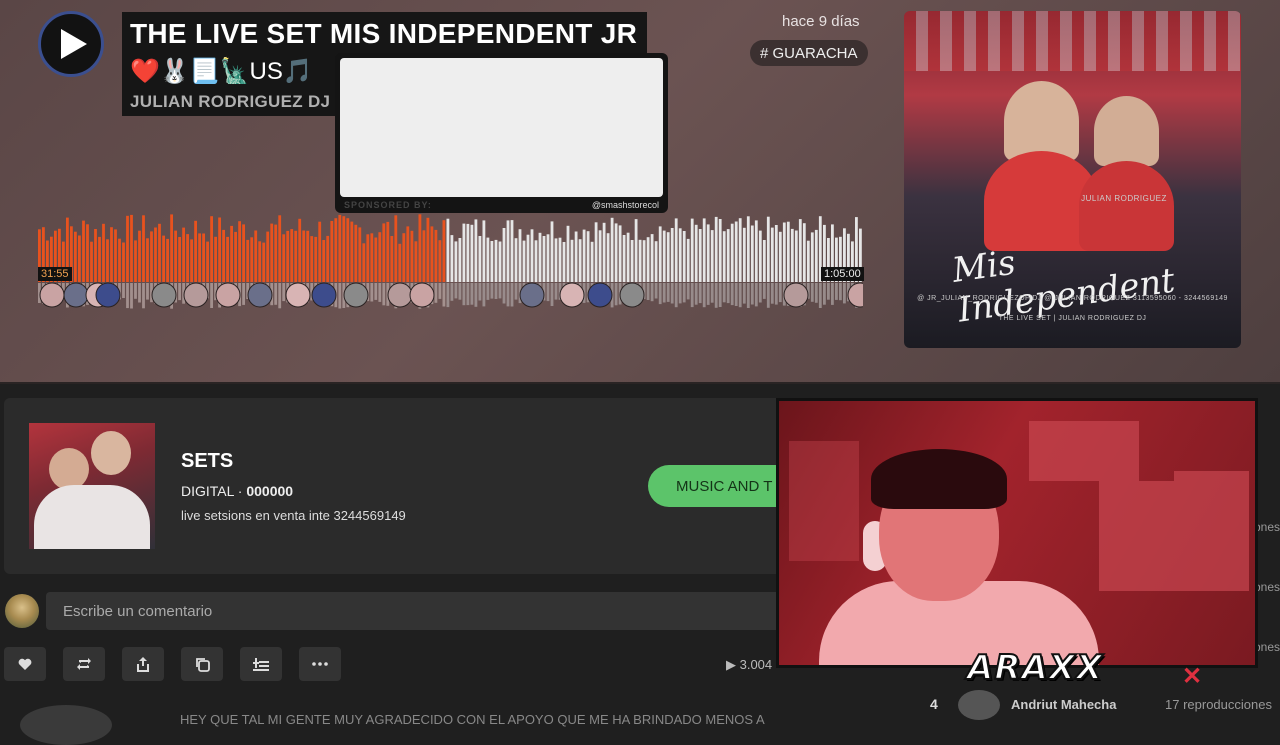 Image resolution: width=1280 pixels, height=745 pixels. What do you see at coordinates (92, 486) in the screenshot?
I see `product-artwork` at bounding box center [92, 486].